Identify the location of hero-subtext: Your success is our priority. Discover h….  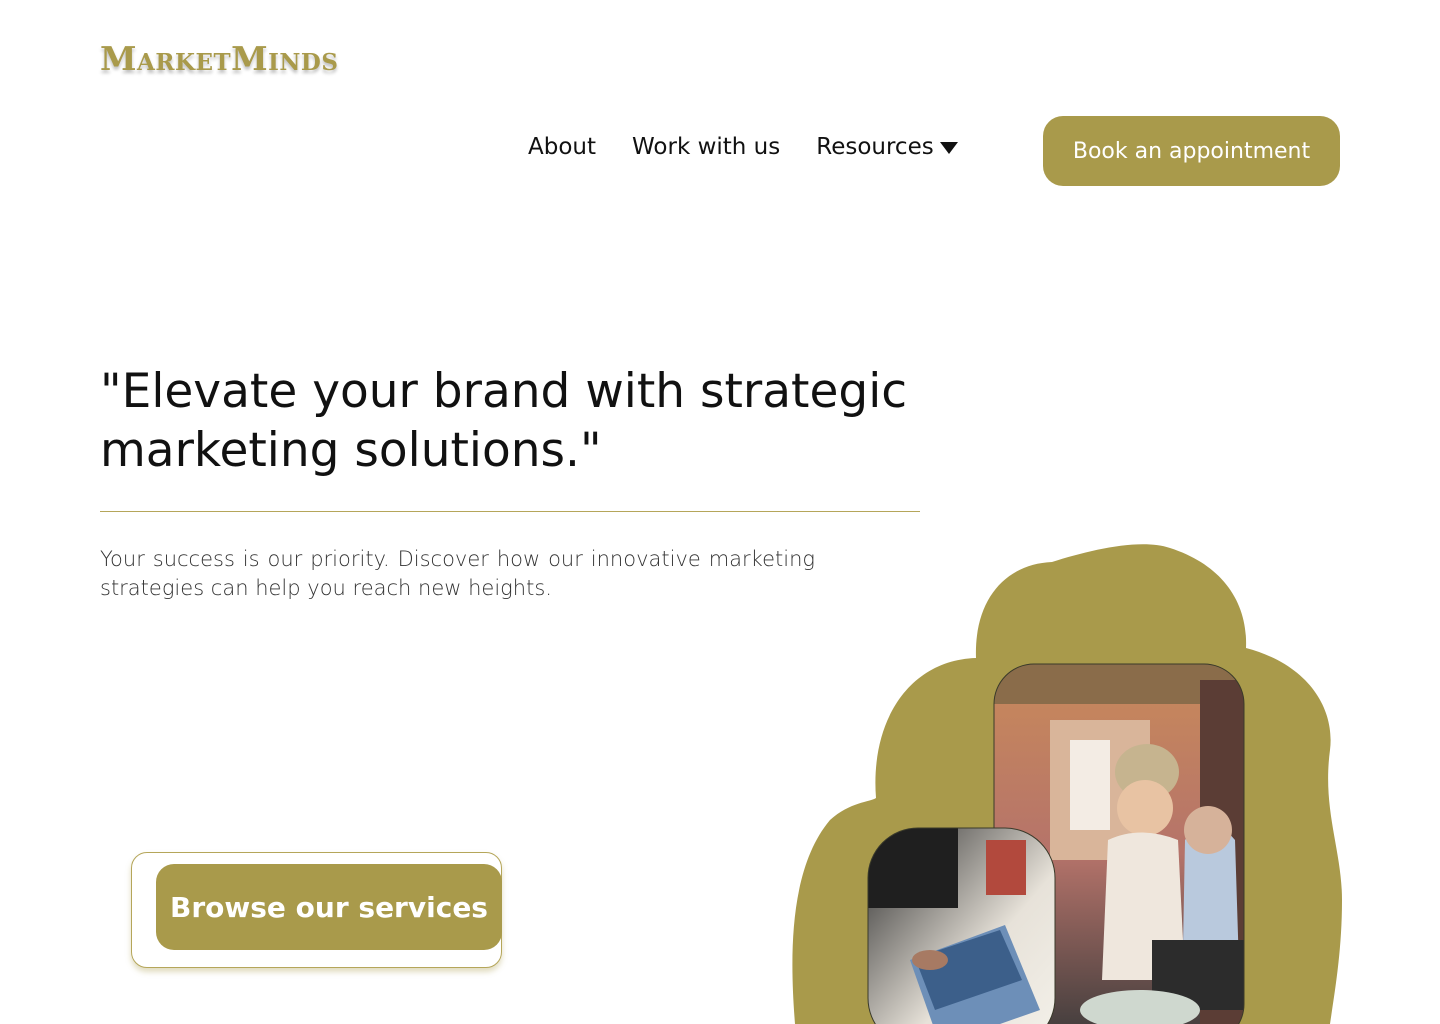
(457, 573).